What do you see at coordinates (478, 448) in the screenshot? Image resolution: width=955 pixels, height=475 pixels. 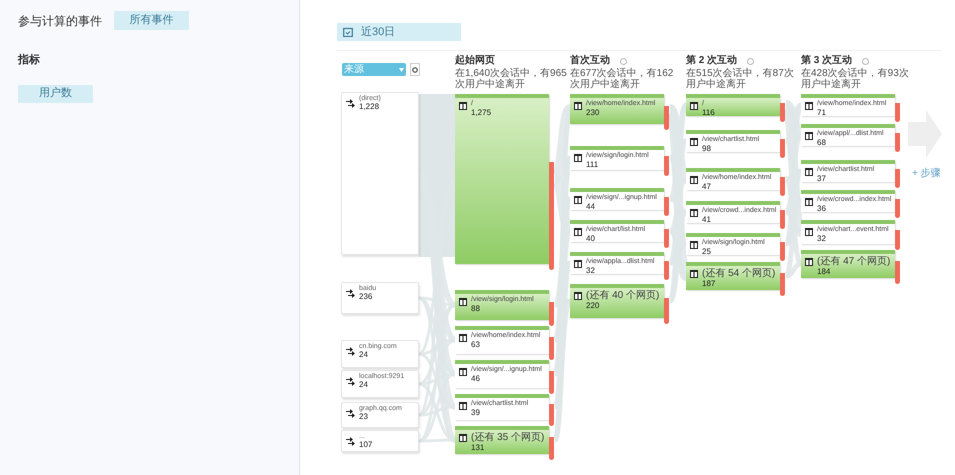 I see `page-count: 131` at bounding box center [478, 448].